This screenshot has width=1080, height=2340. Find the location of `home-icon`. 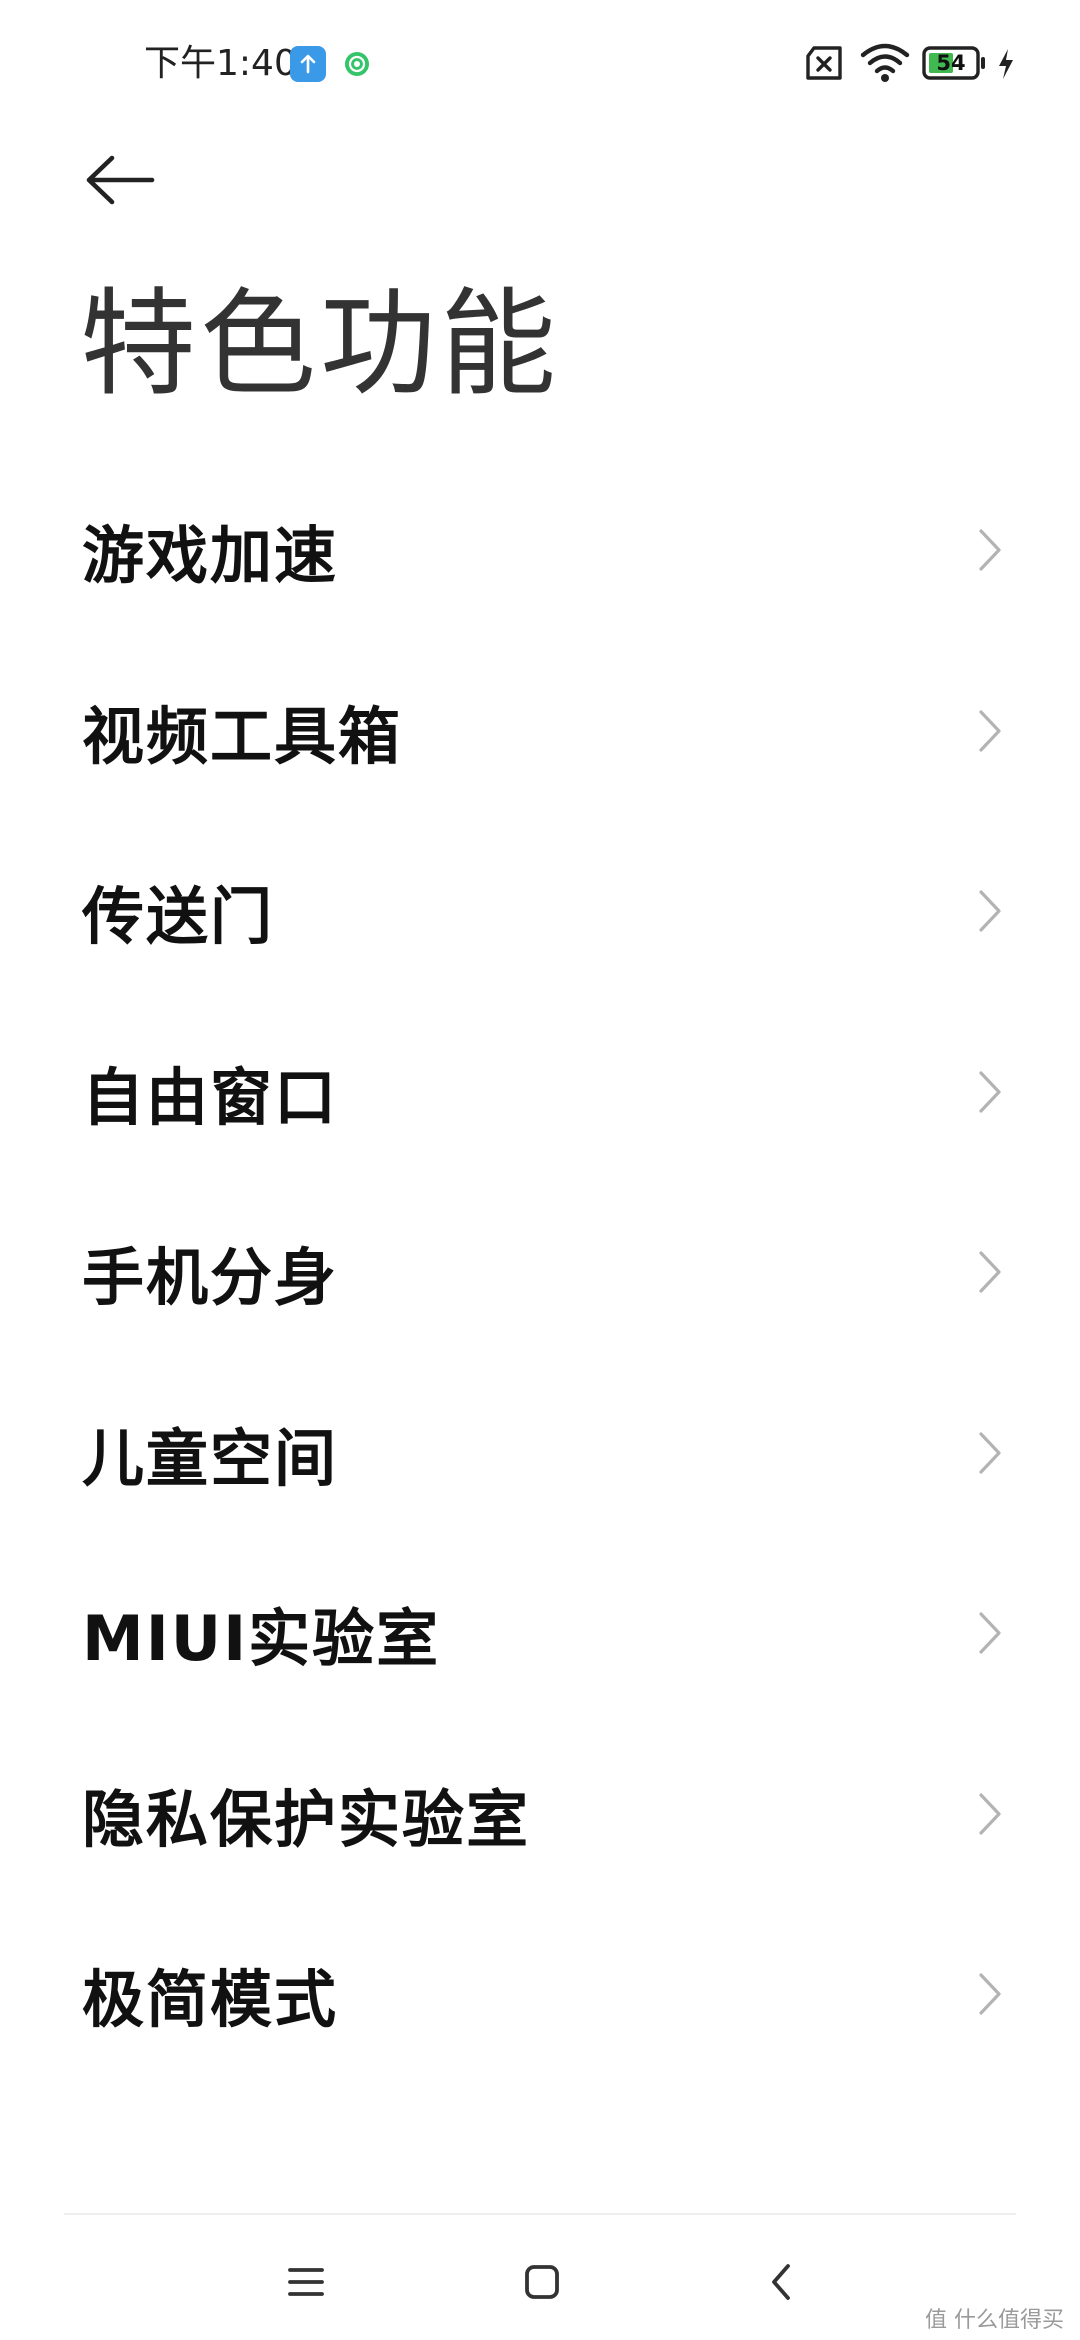

home-icon is located at coordinates (542, 2282).